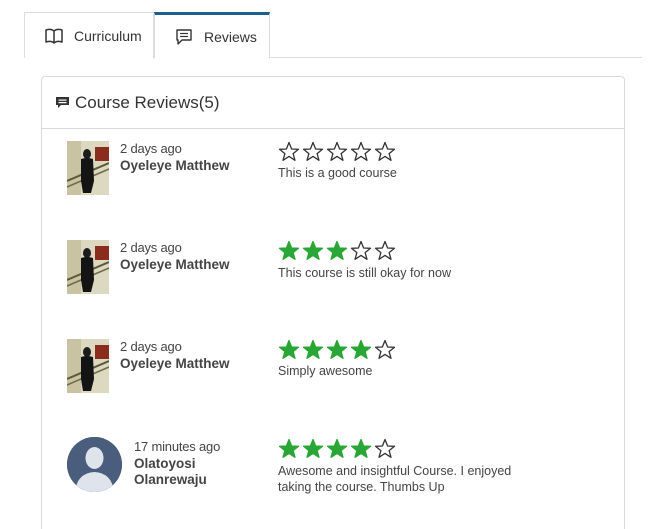 The image size is (653, 529). I want to click on review-comment: Simply awesome, so click(325, 371).